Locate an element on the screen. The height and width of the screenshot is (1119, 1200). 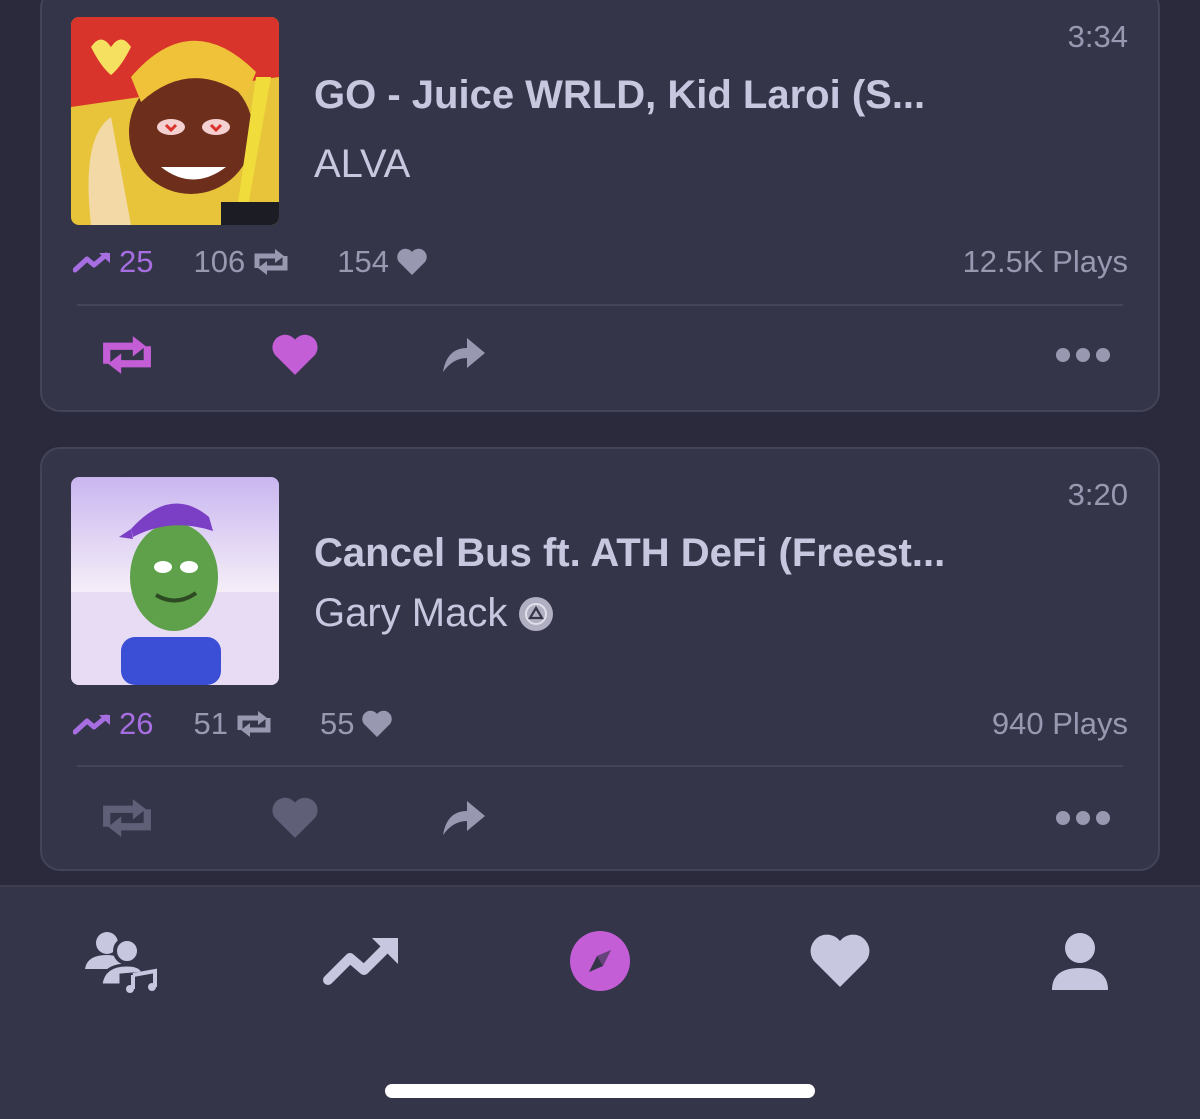
track-stats: 26 51 55 940 Plays is located at coordinates (597, 724).